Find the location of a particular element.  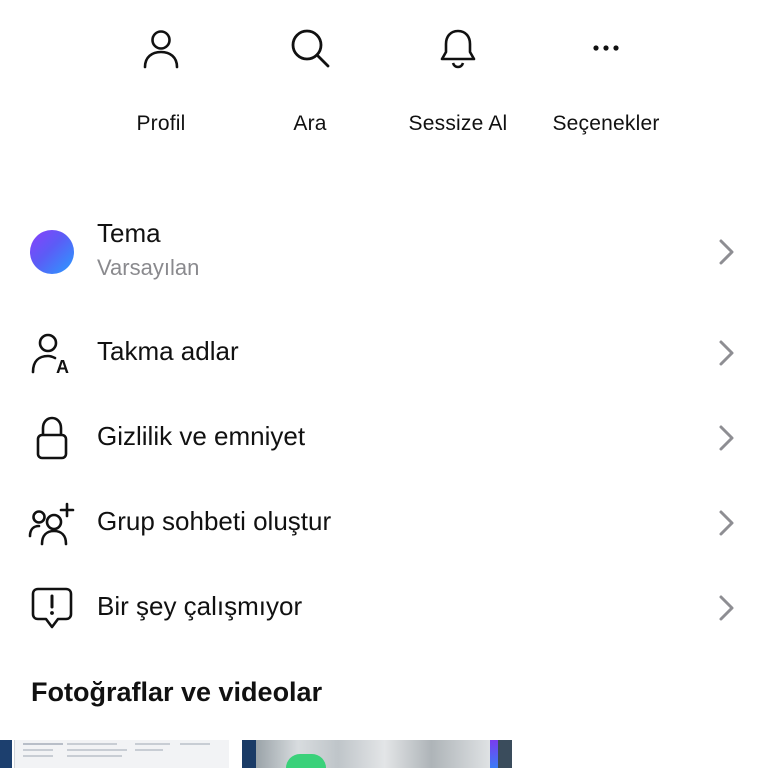

create-group-title: Grup sohbeti oluştur is located at coordinates (214, 521).